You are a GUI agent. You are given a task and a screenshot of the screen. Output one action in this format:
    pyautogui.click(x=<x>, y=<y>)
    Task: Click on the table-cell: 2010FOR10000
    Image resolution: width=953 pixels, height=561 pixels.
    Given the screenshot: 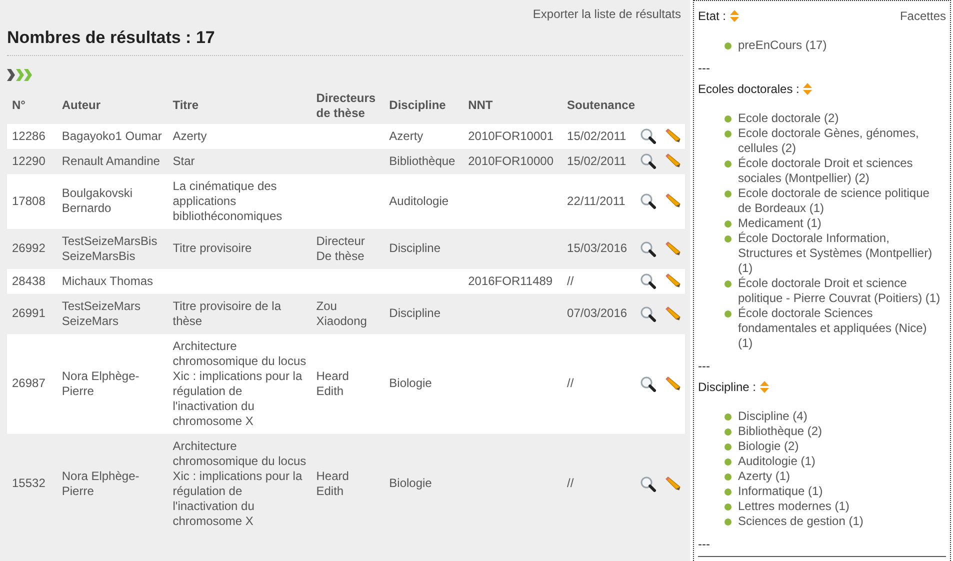 What is the action you would take?
    pyautogui.click(x=511, y=161)
    